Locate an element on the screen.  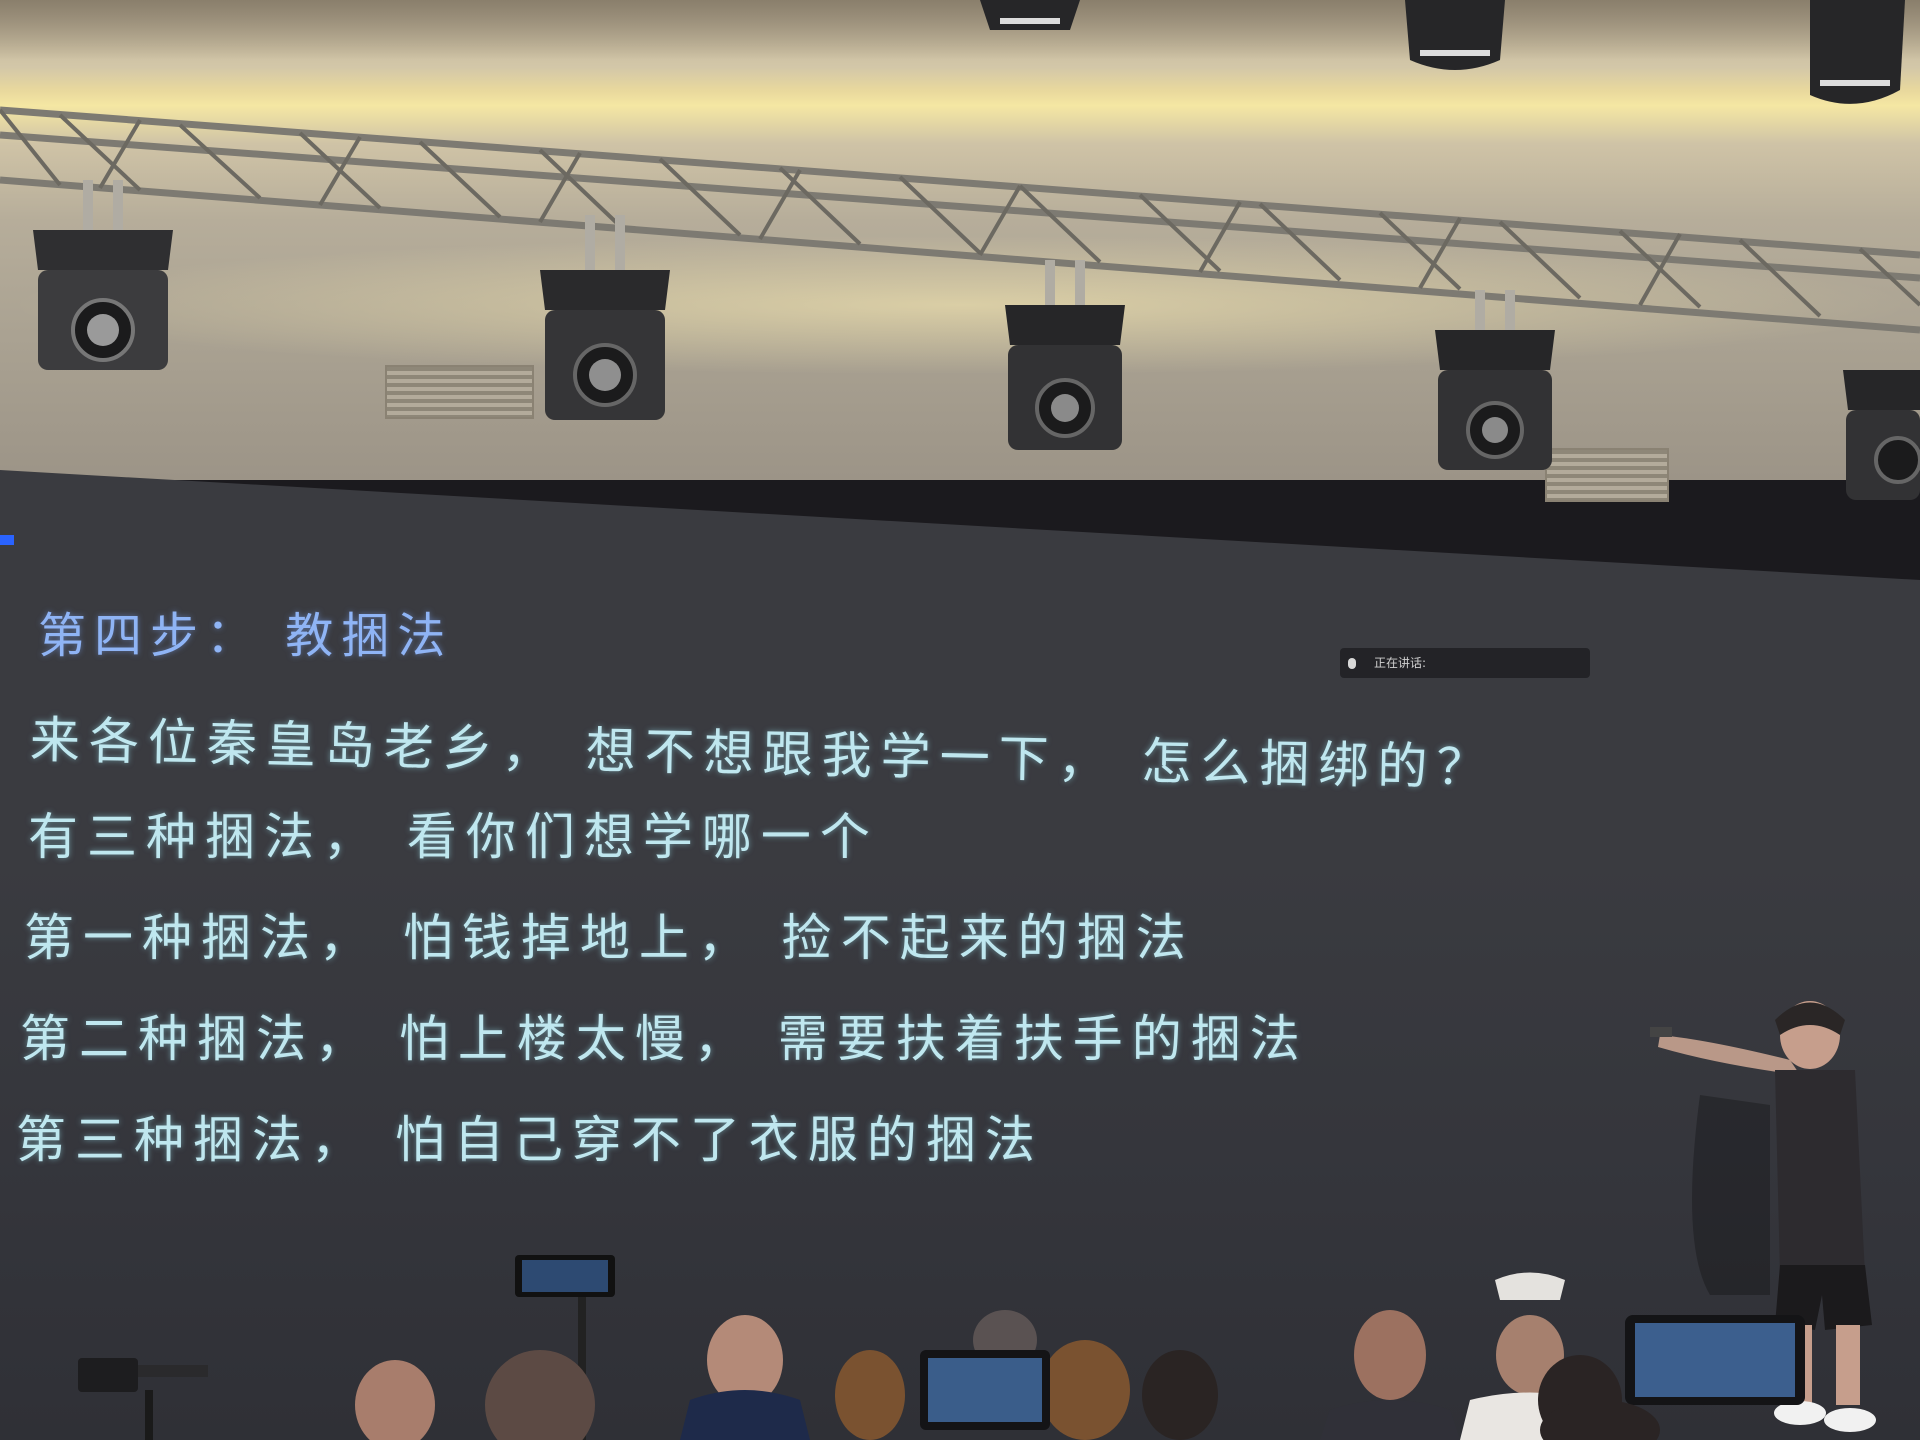
air-vent-right is located at coordinates (1607, 475).